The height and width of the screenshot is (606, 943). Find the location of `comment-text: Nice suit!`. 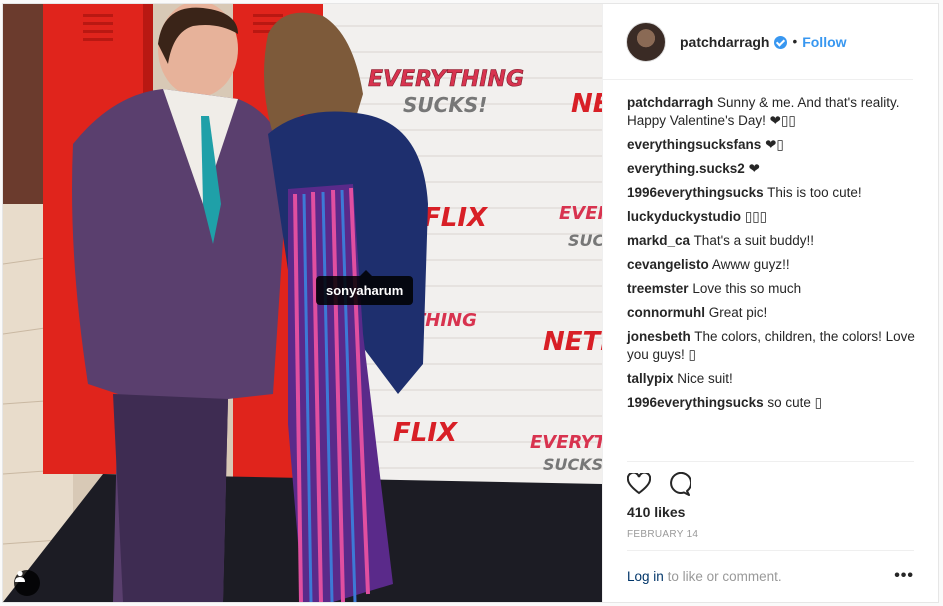

comment-text: Nice suit! is located at coordinates (705, 378).